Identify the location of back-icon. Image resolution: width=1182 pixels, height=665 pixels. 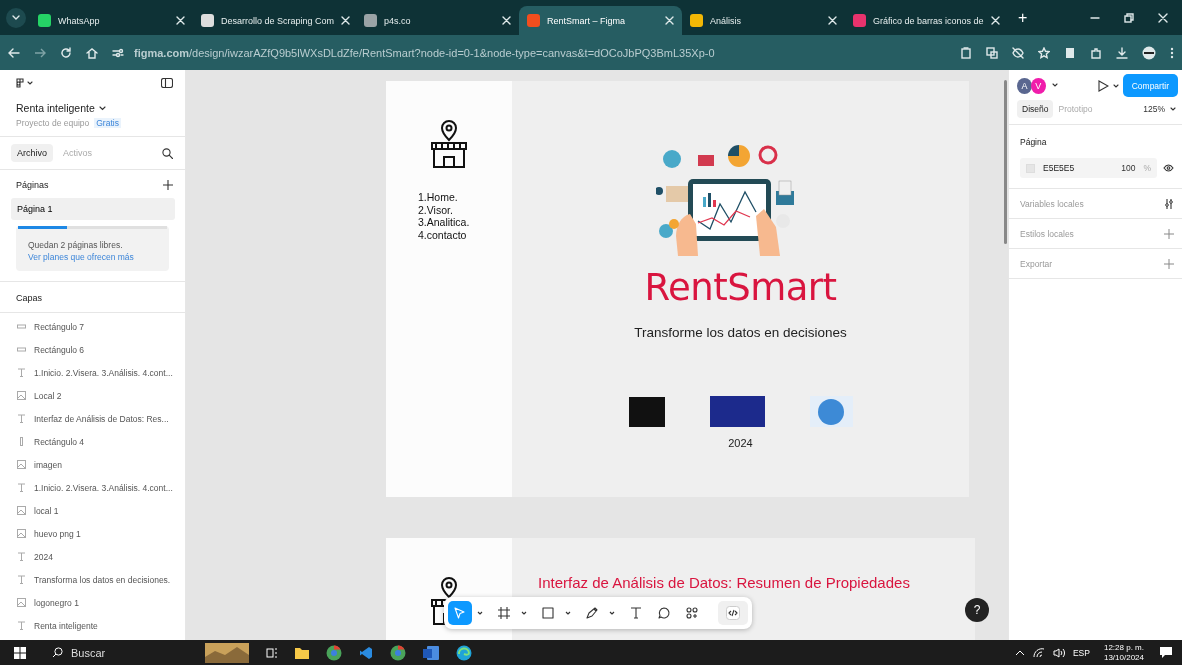
(14, 52).